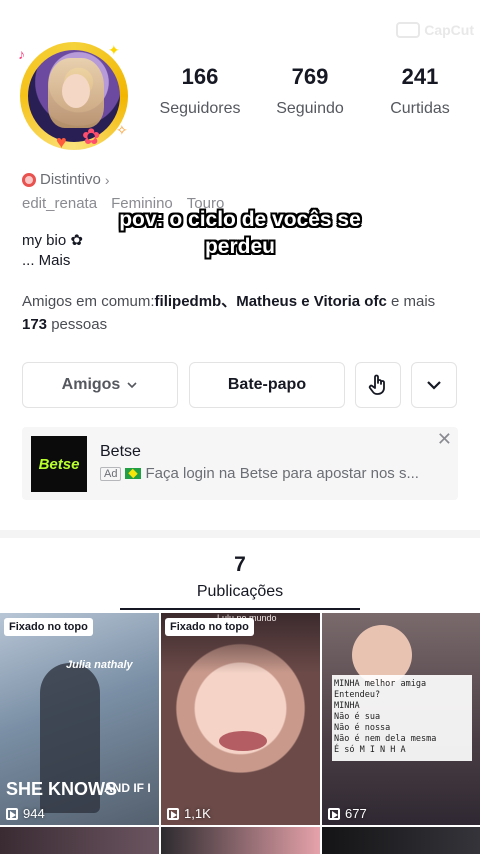 The height and width of the screenshot is (854, 480). What do you see at coordinates (420, 91) in the screenshot?
I see `likes-stat: 241 Curtidas` at bounding box center [420, 91].